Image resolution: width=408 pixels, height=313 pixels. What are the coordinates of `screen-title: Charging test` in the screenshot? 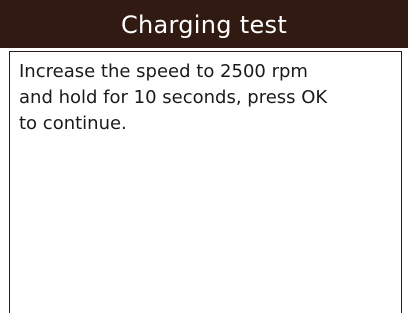 It's located at (204, 25).